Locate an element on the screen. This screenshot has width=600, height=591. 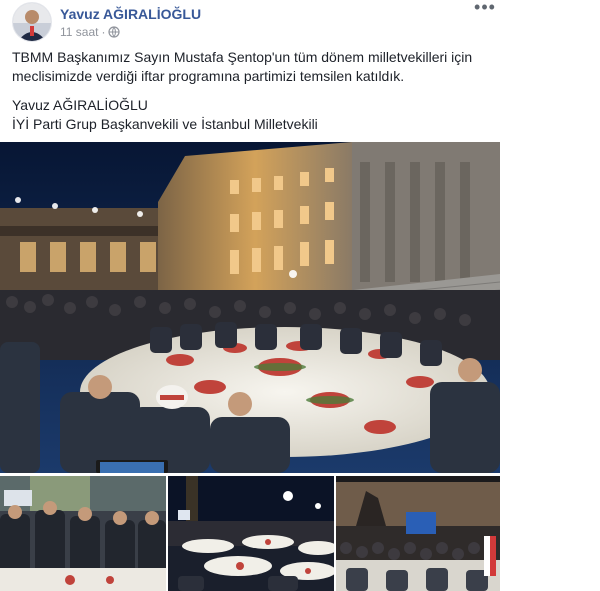
post-meta: 11 saat · is located at coordinates (90, 33).